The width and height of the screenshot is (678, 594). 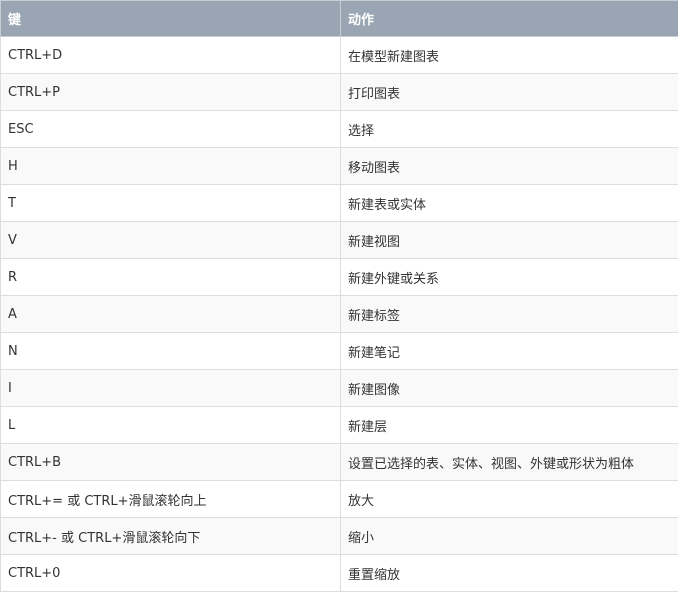 I want to click on table-header-row: 键 动作, so click(x=339, y=18).